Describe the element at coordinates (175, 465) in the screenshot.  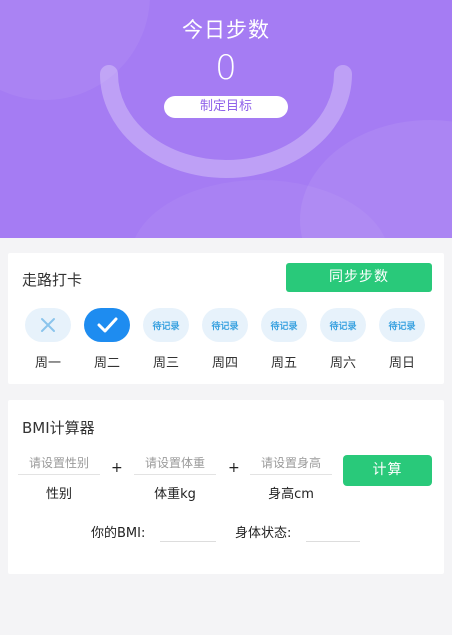
I see `weight-input` at that location.